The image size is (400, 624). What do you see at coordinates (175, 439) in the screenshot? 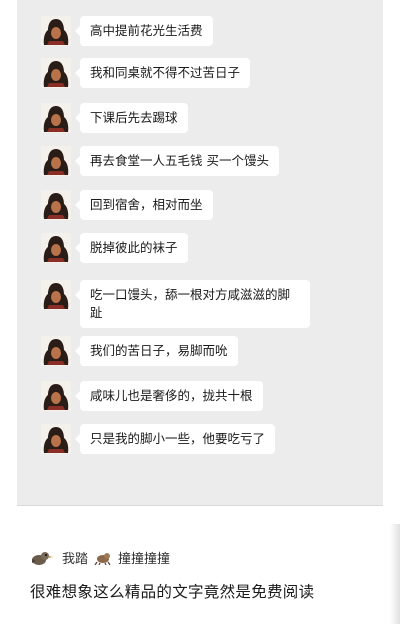
I see `message-bubble: 只是我的脚小一些，他要吃亏了` at bounding box center [175, 439].